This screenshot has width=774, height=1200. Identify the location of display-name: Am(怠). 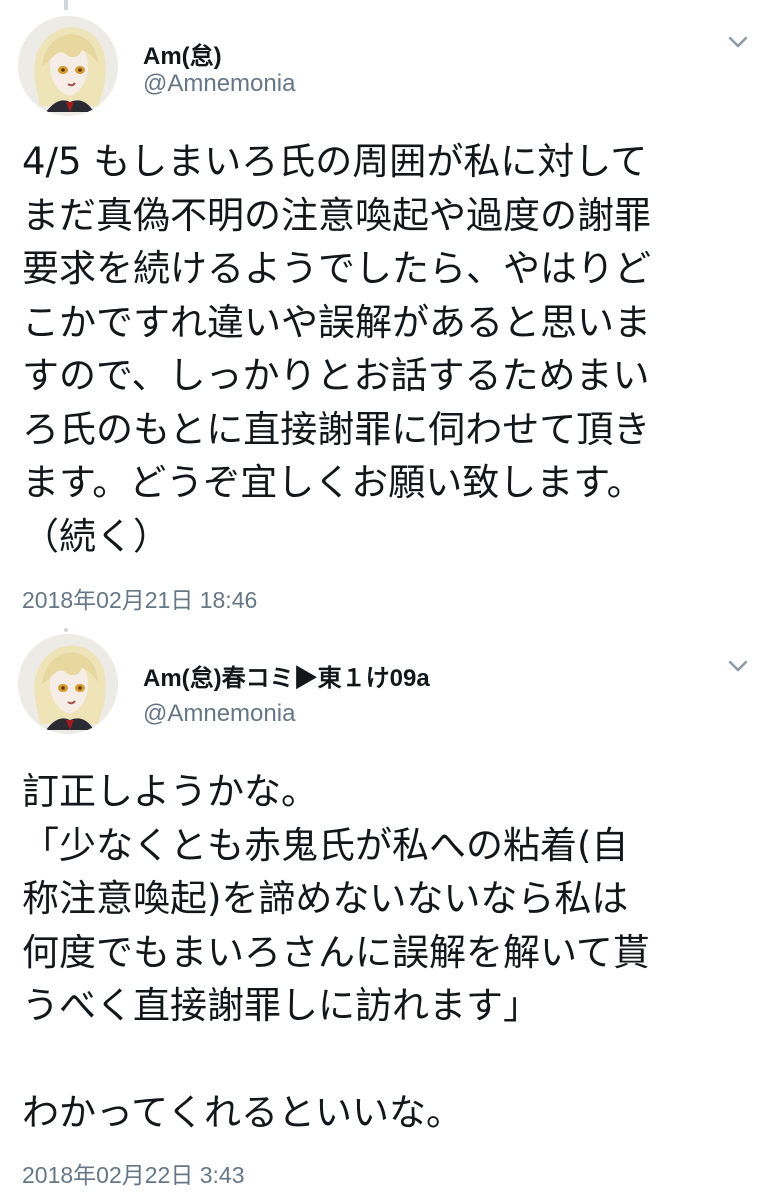
(182, 53).